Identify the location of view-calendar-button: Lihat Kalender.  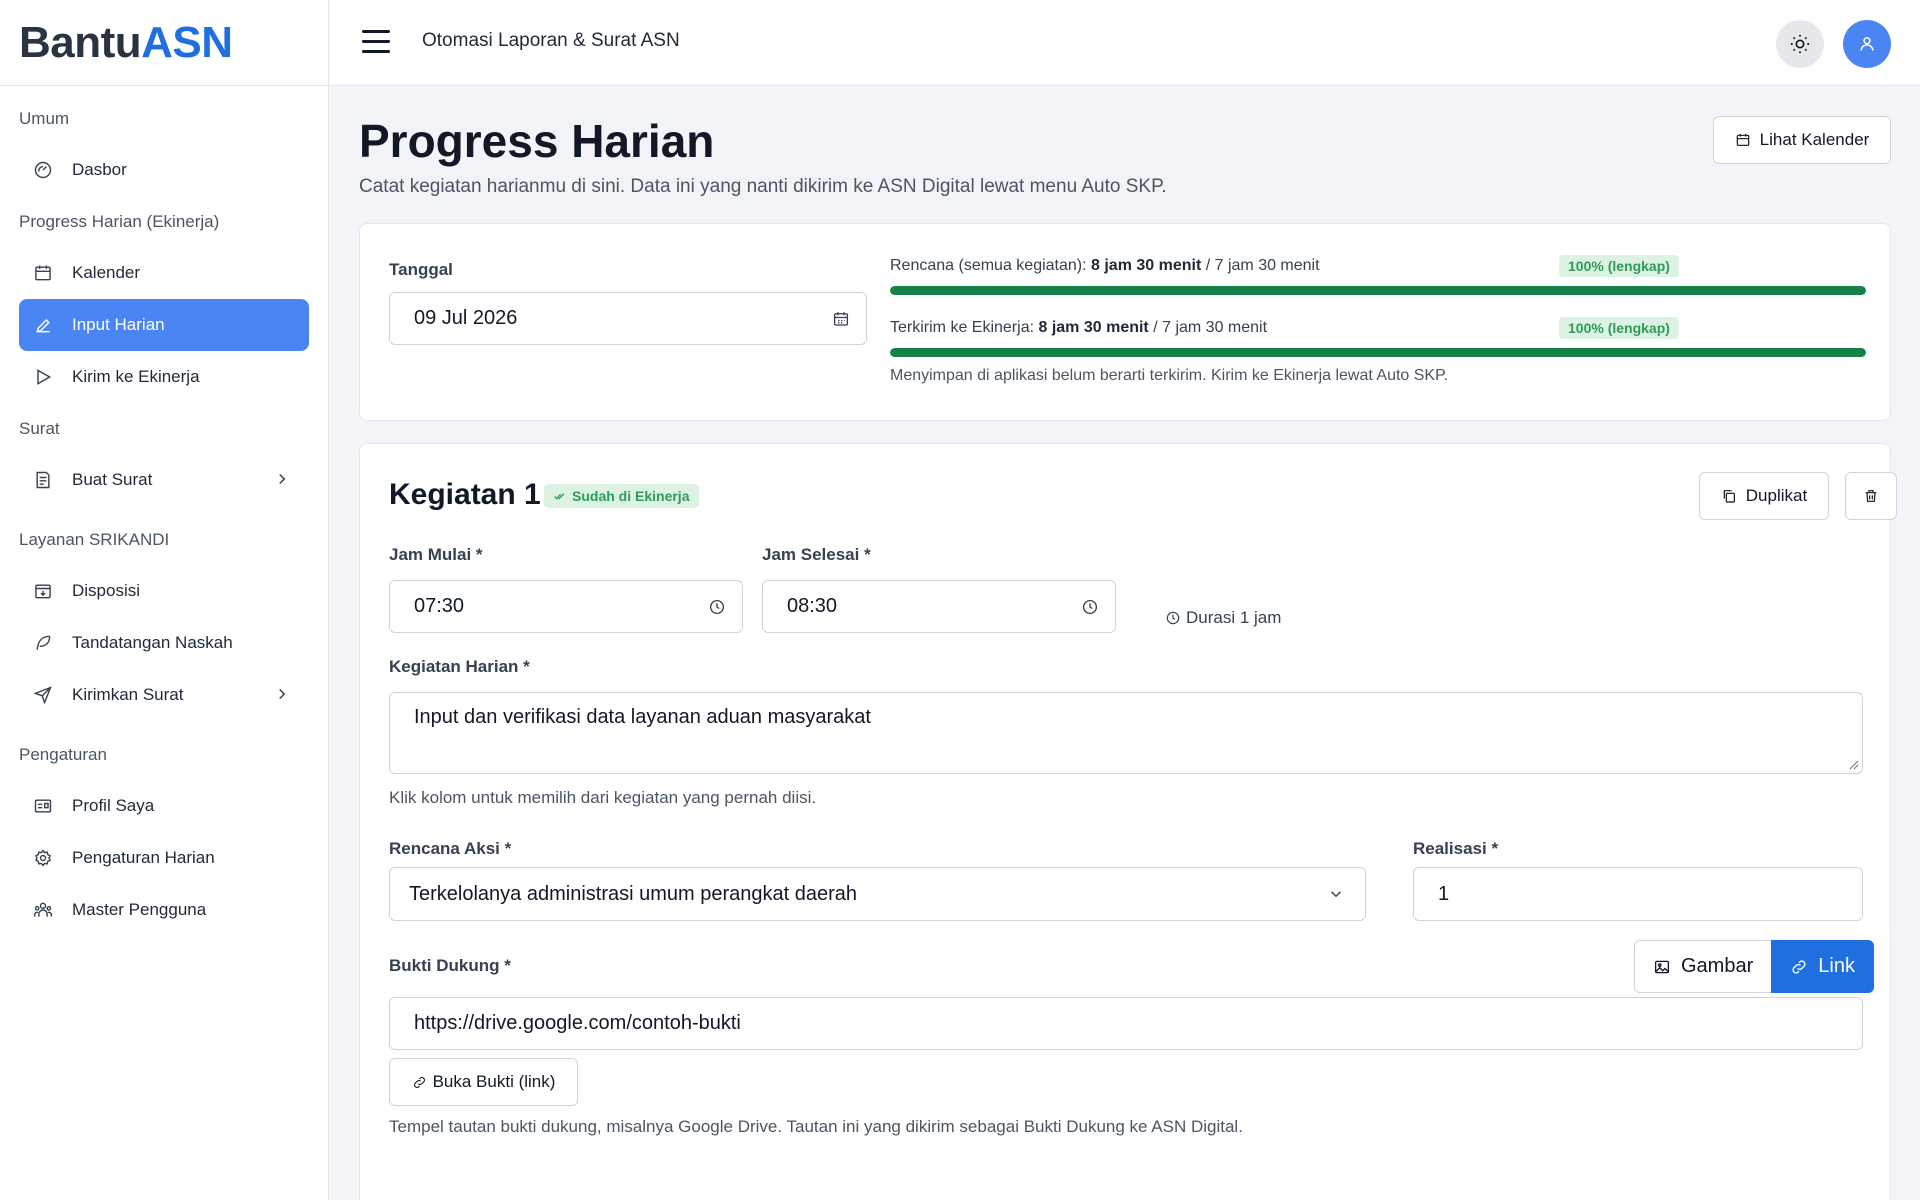
(1802, 140).